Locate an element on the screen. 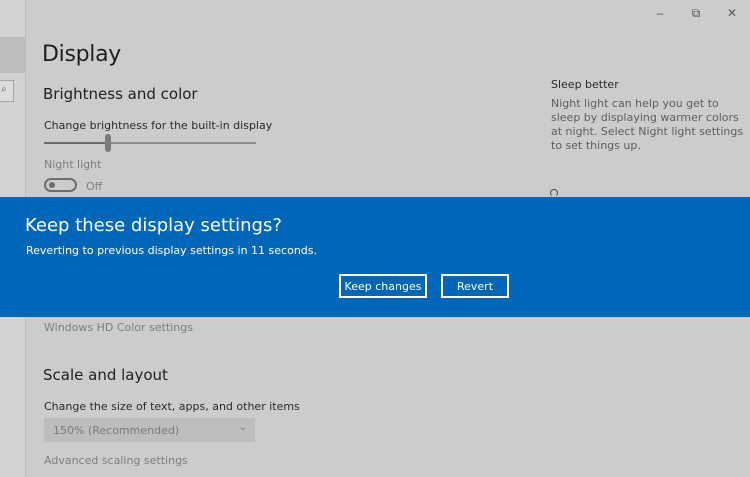  nav-search-box: ⌕ is located at coordinates (7, 91).